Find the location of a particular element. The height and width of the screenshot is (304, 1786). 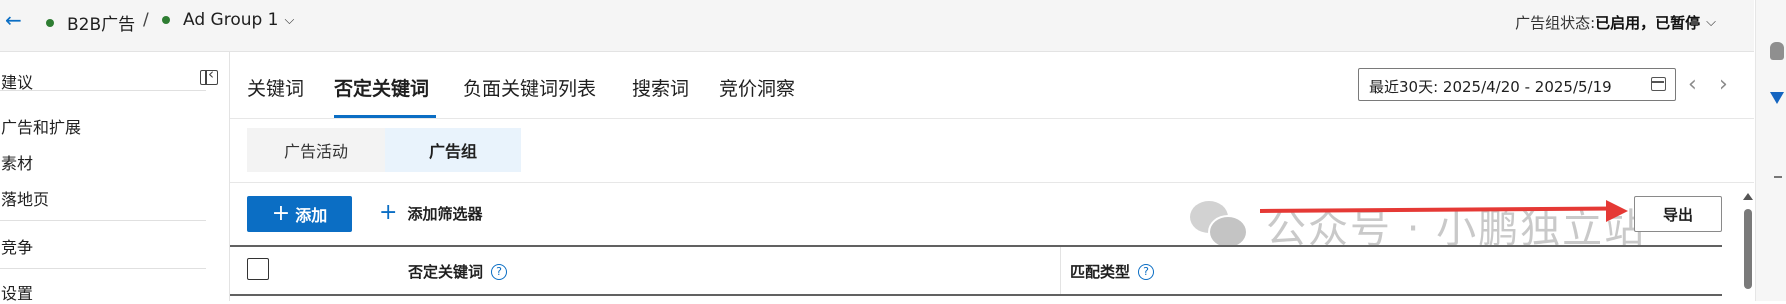

add-filter-button: + 添加筛选器 is located at coordinates (430, 213).